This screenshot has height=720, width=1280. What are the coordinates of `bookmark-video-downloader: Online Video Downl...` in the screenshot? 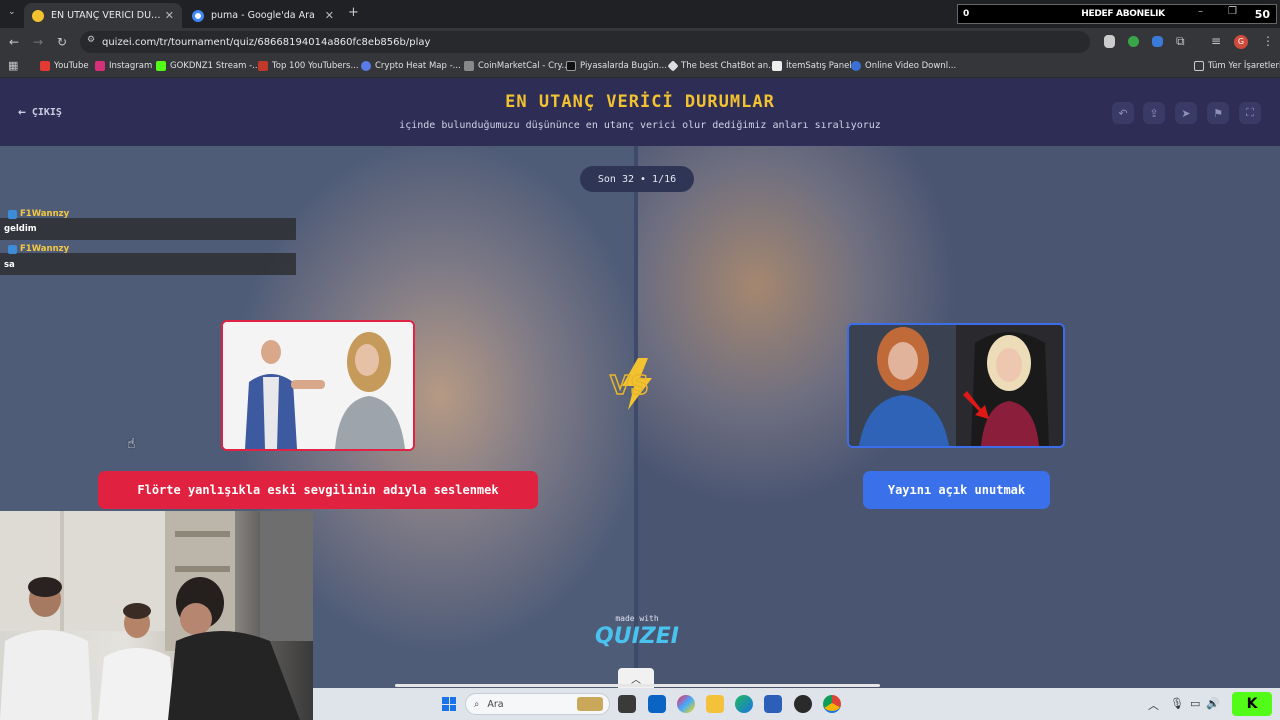 It's located at (903, 66).